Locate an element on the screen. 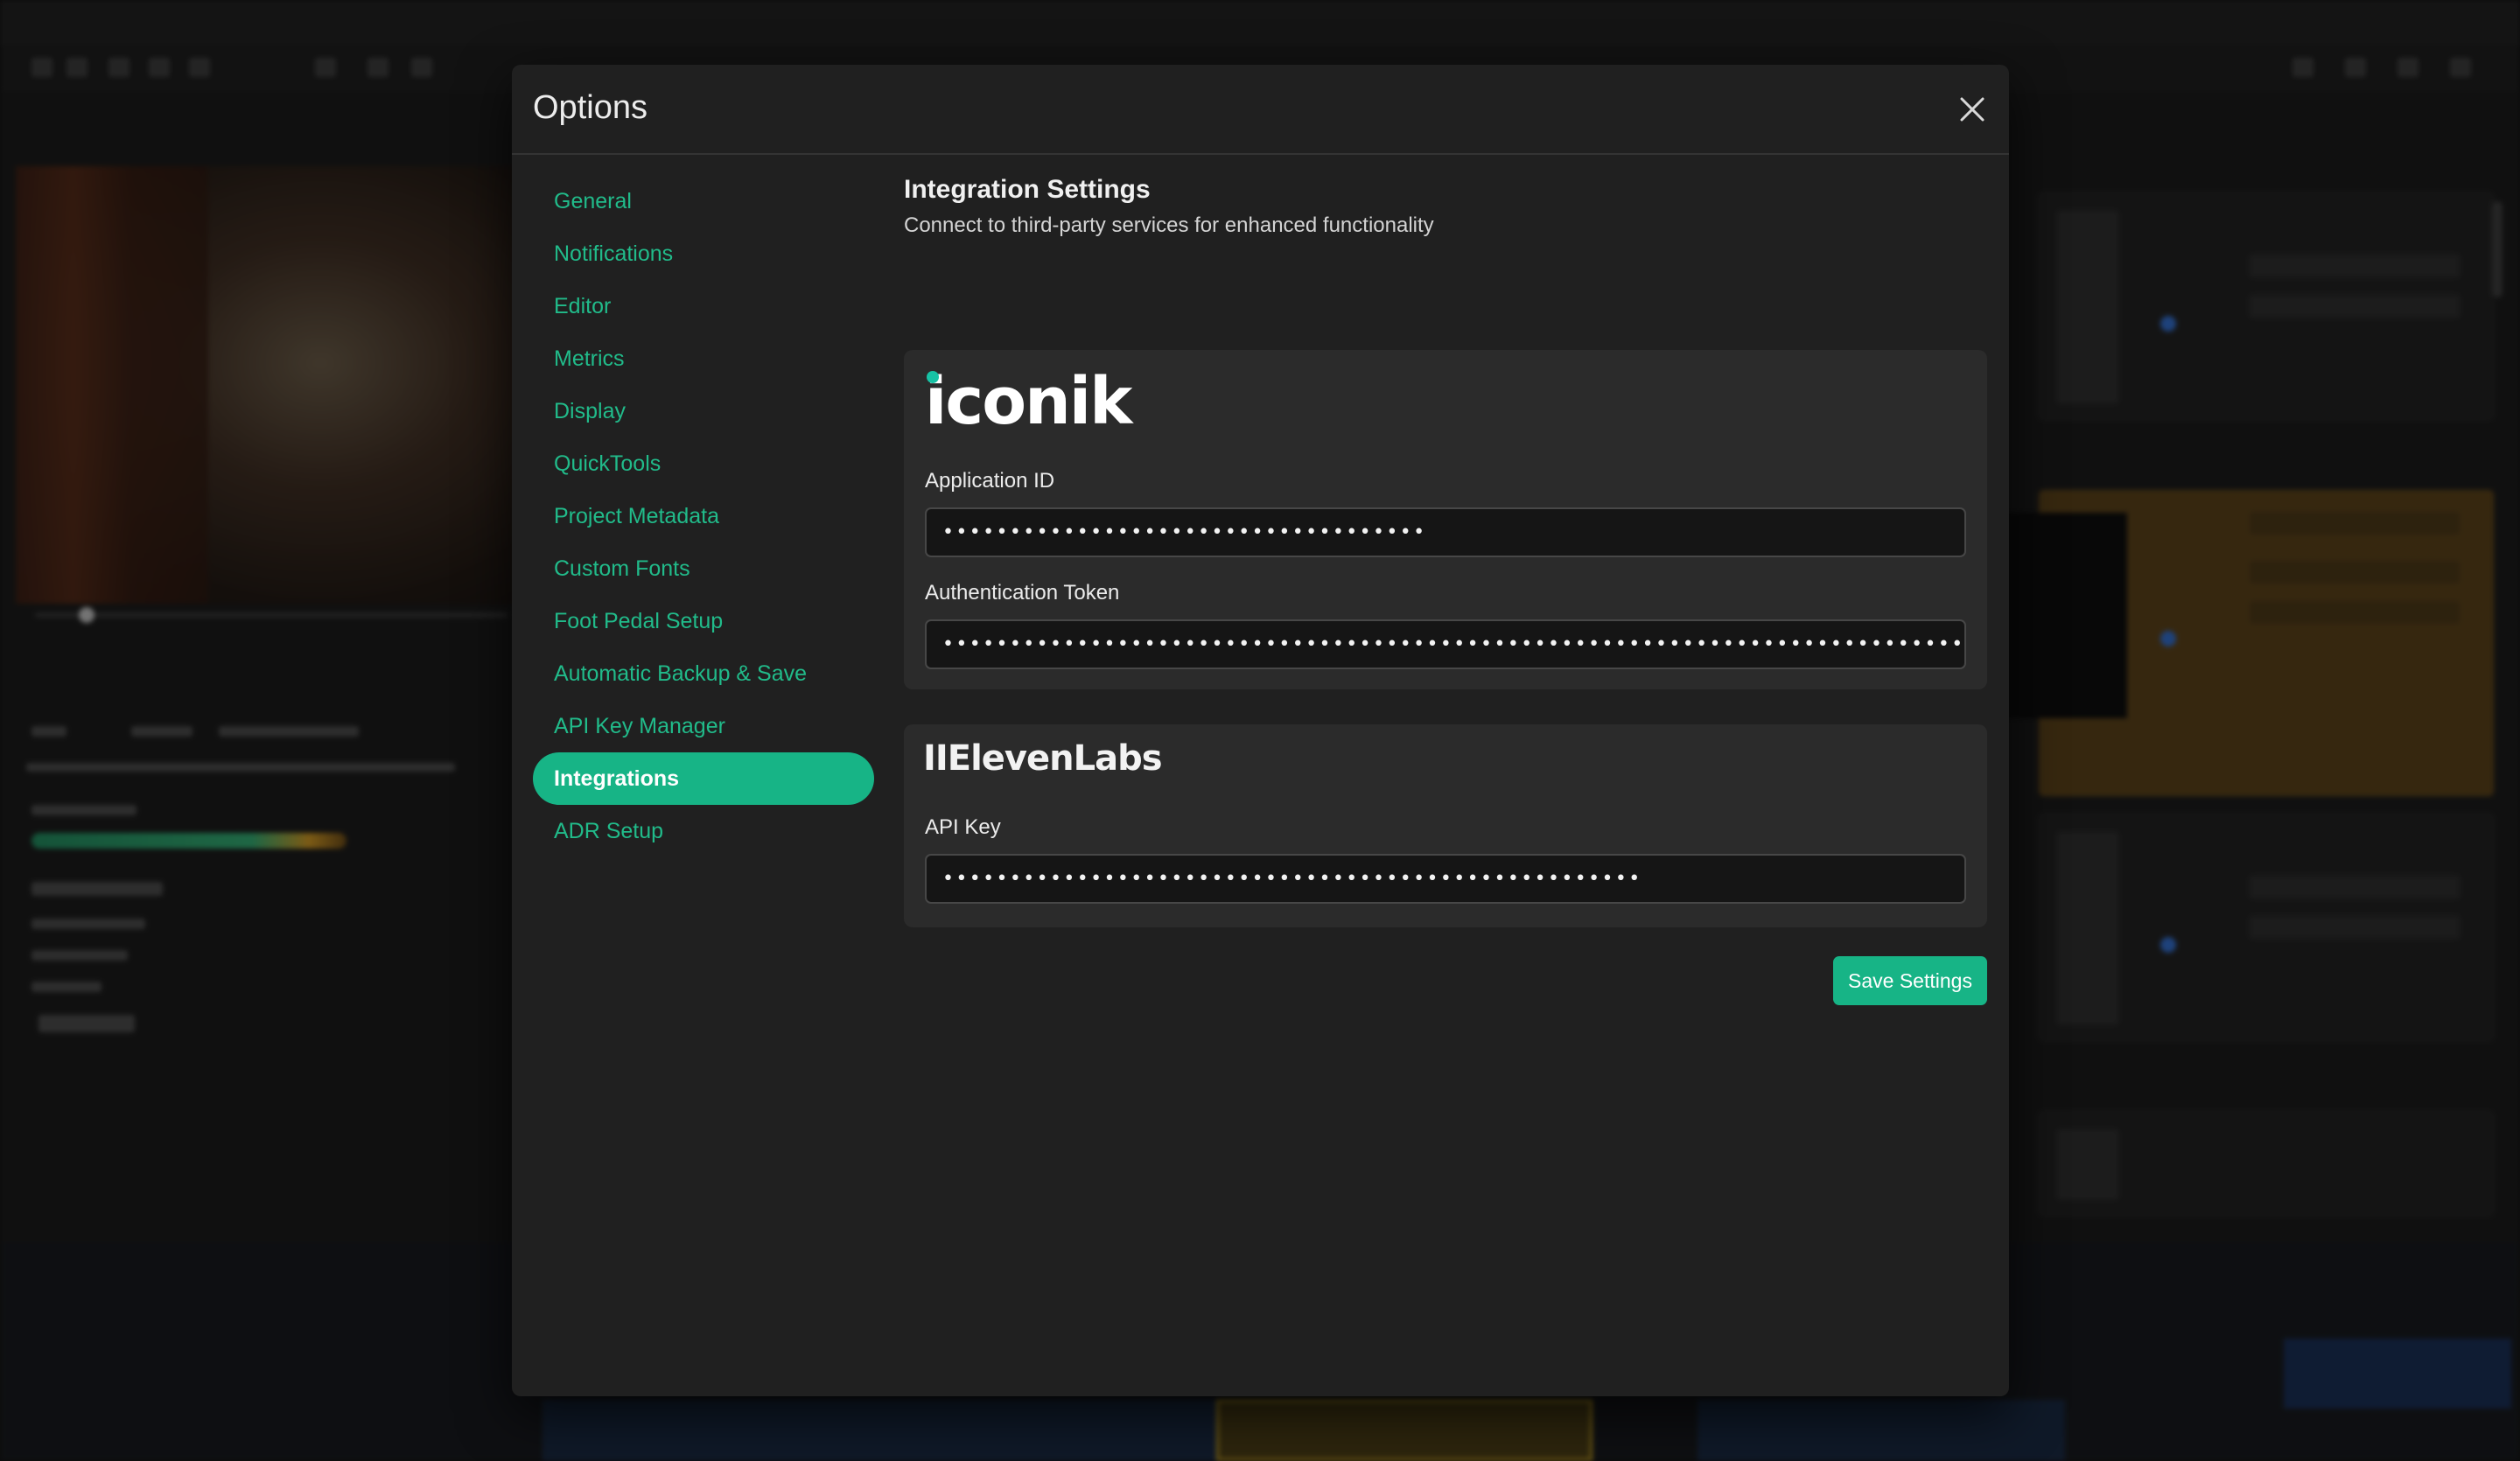 Image resolution: width=2520 pixels, height=1461 pixels. application-id-label: Application ID is located at coordinates (990, 481).